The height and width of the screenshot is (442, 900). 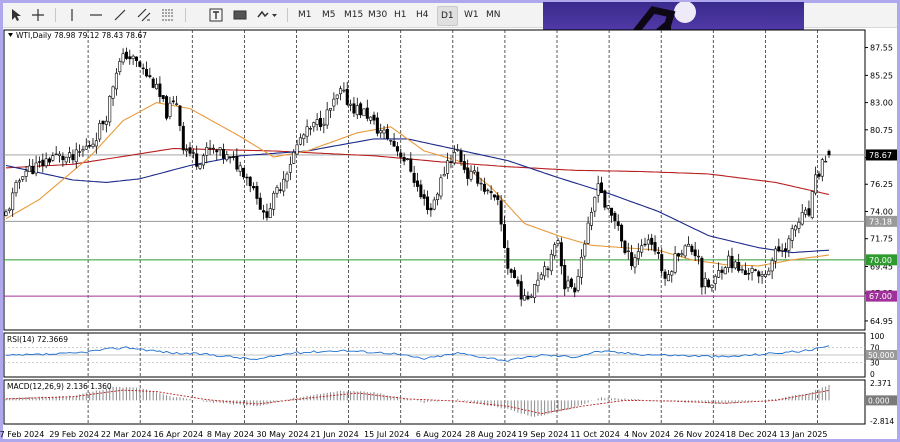 What do you see at coordinates (335, 434) in the screenshot?
I see `date-axis-label: 21 Jun 2024` at bounding box center [335, 434].